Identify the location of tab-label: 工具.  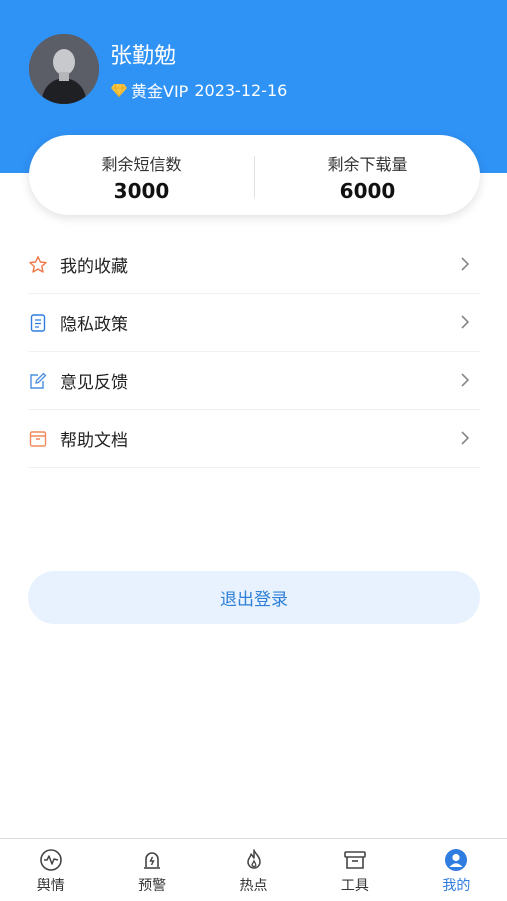
(354, 886).